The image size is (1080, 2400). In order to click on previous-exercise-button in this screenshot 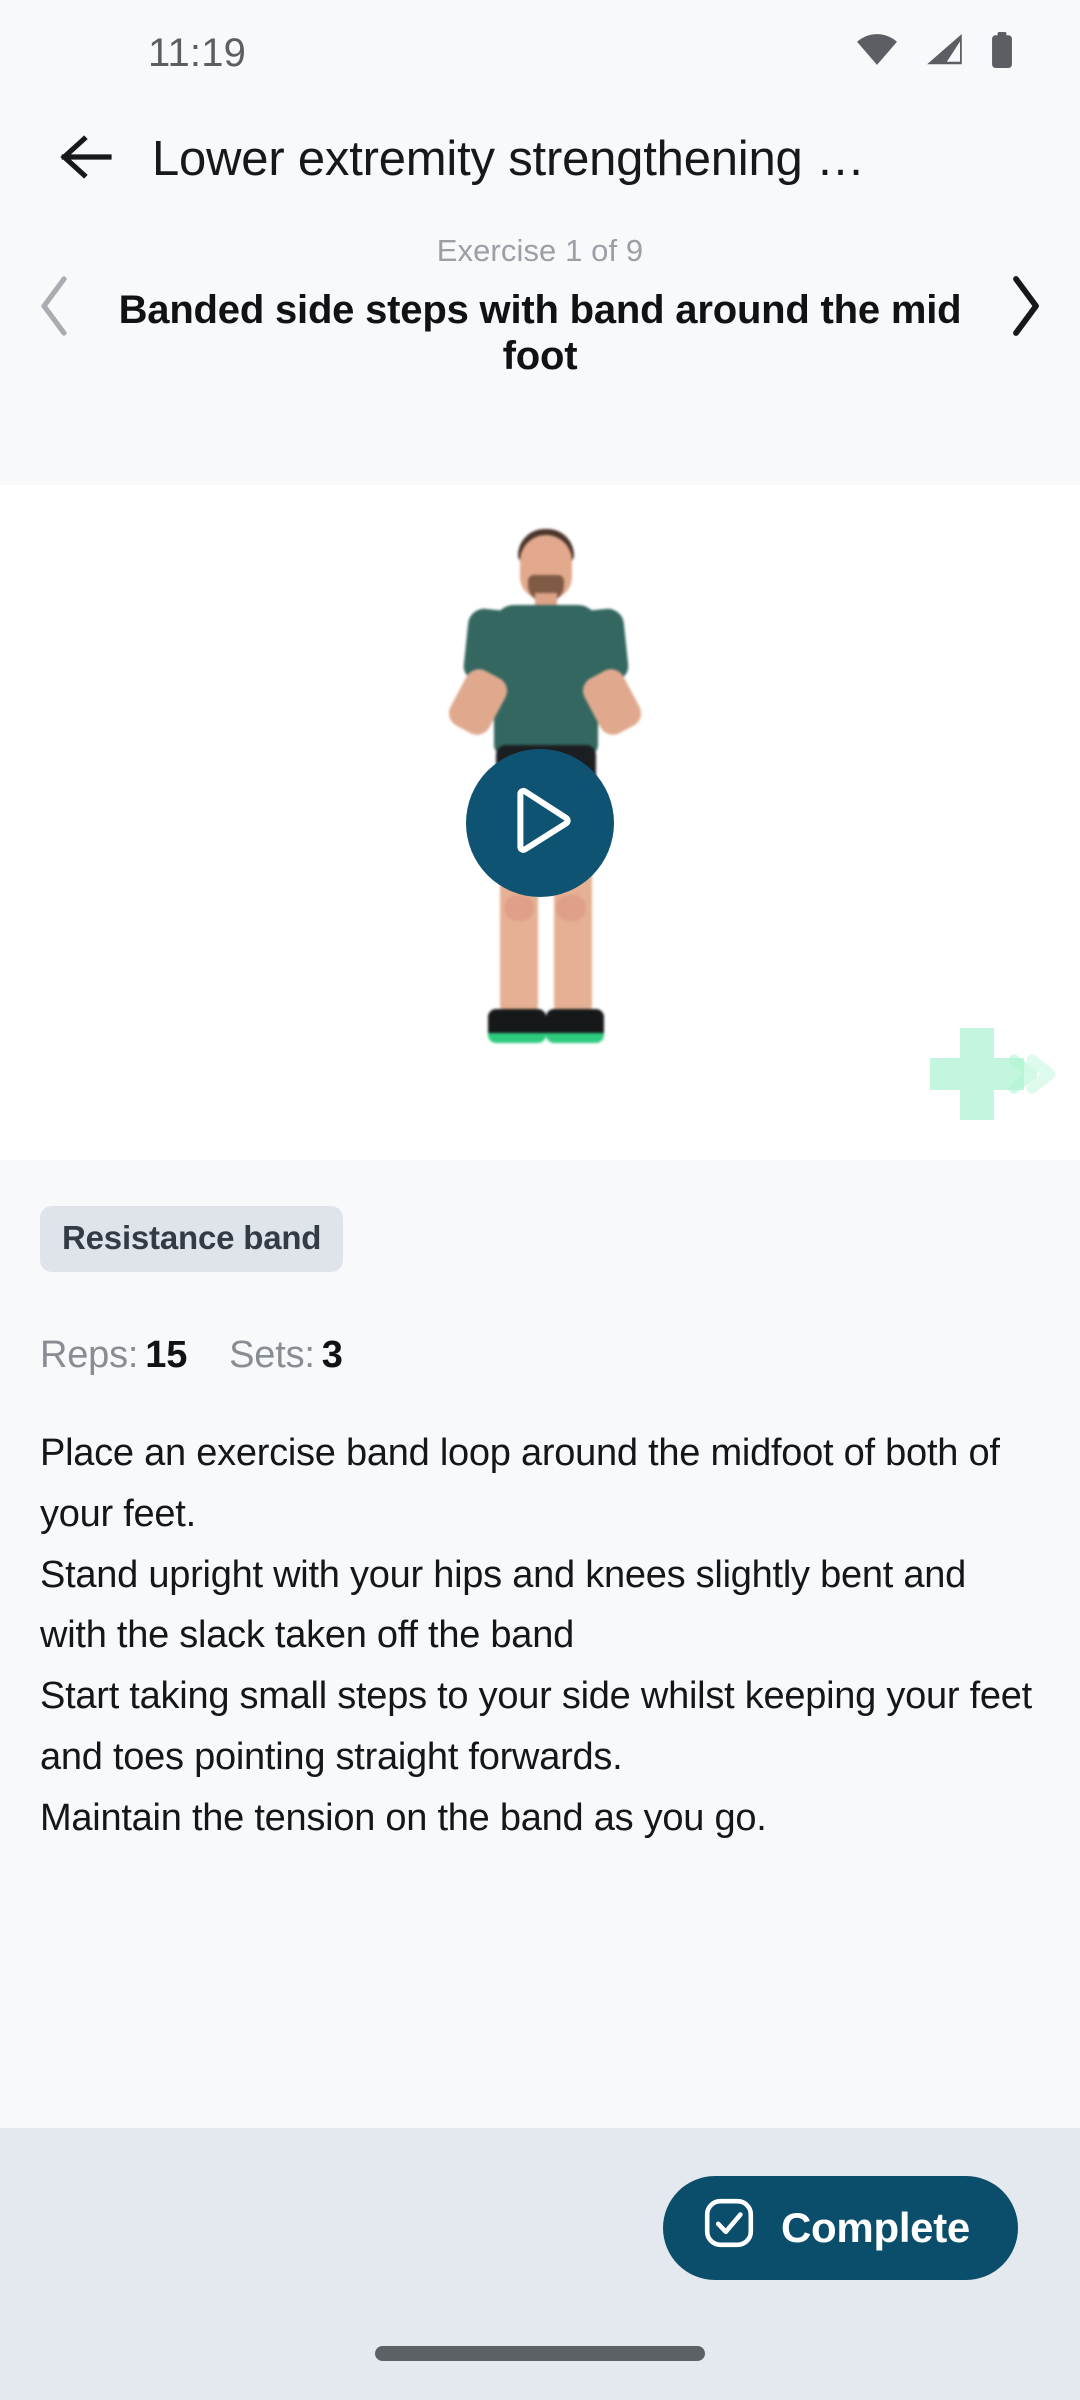, I will do `click(55, 308)`.